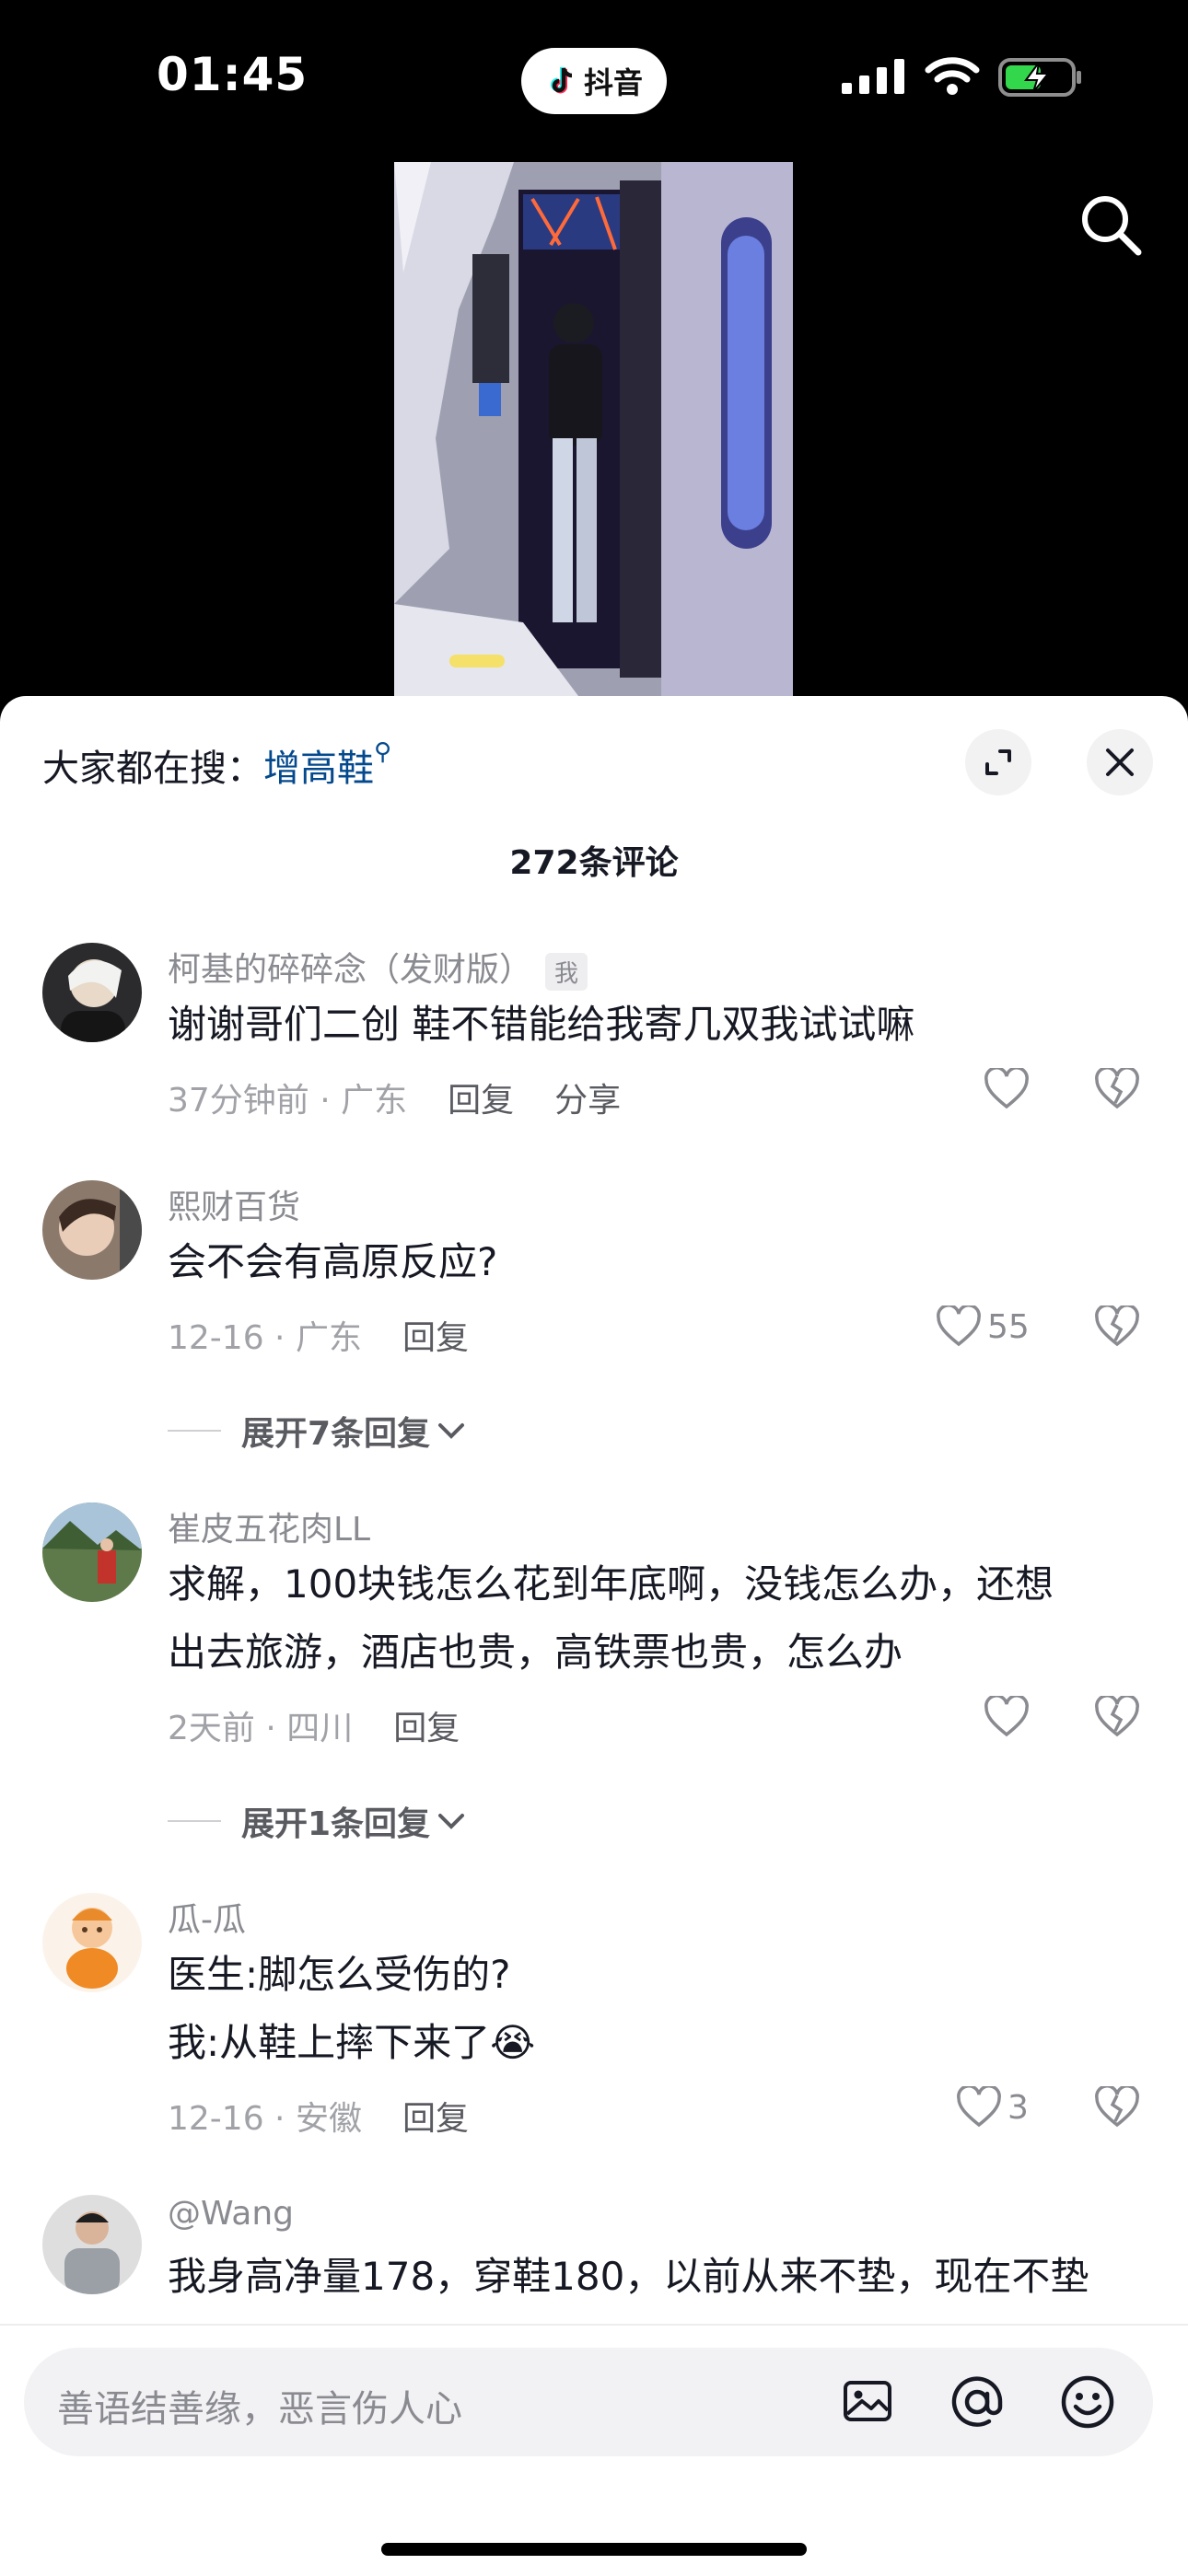 This screenshot has height=2576, width=1188. What do you see at coordinates (261, 1728) in the screenshot?
I see `comment-time-location: 2天前 · 四川` at bounding box center [261, 1728].